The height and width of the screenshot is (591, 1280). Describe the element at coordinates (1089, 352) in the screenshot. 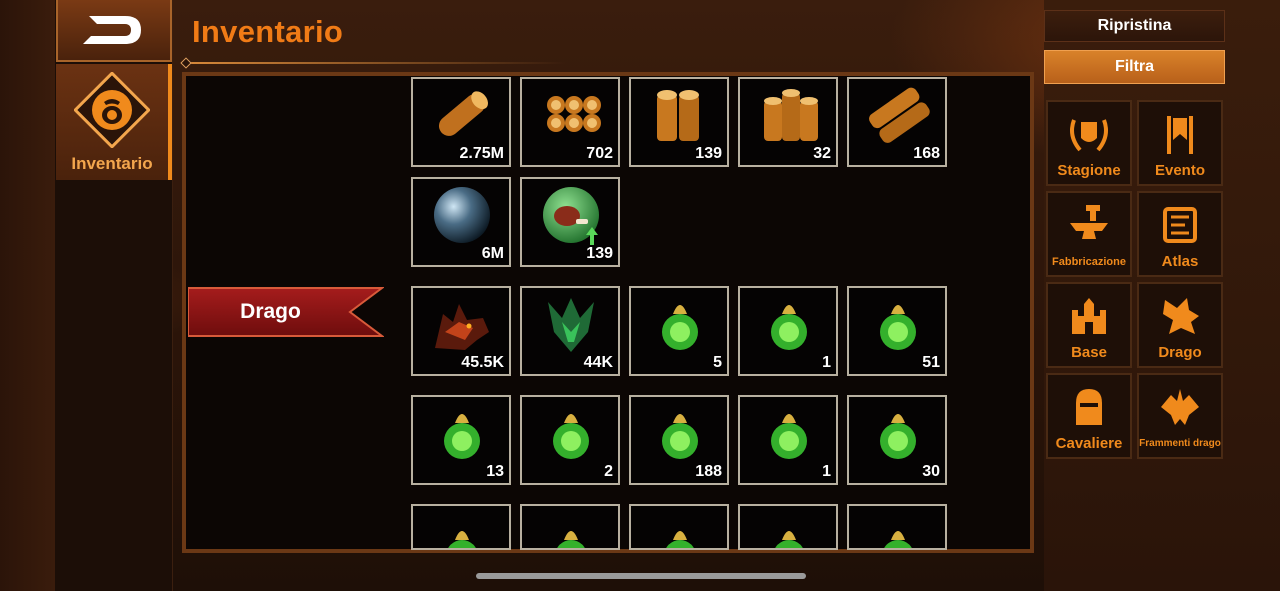

I see `filter-label: Base` at that location.